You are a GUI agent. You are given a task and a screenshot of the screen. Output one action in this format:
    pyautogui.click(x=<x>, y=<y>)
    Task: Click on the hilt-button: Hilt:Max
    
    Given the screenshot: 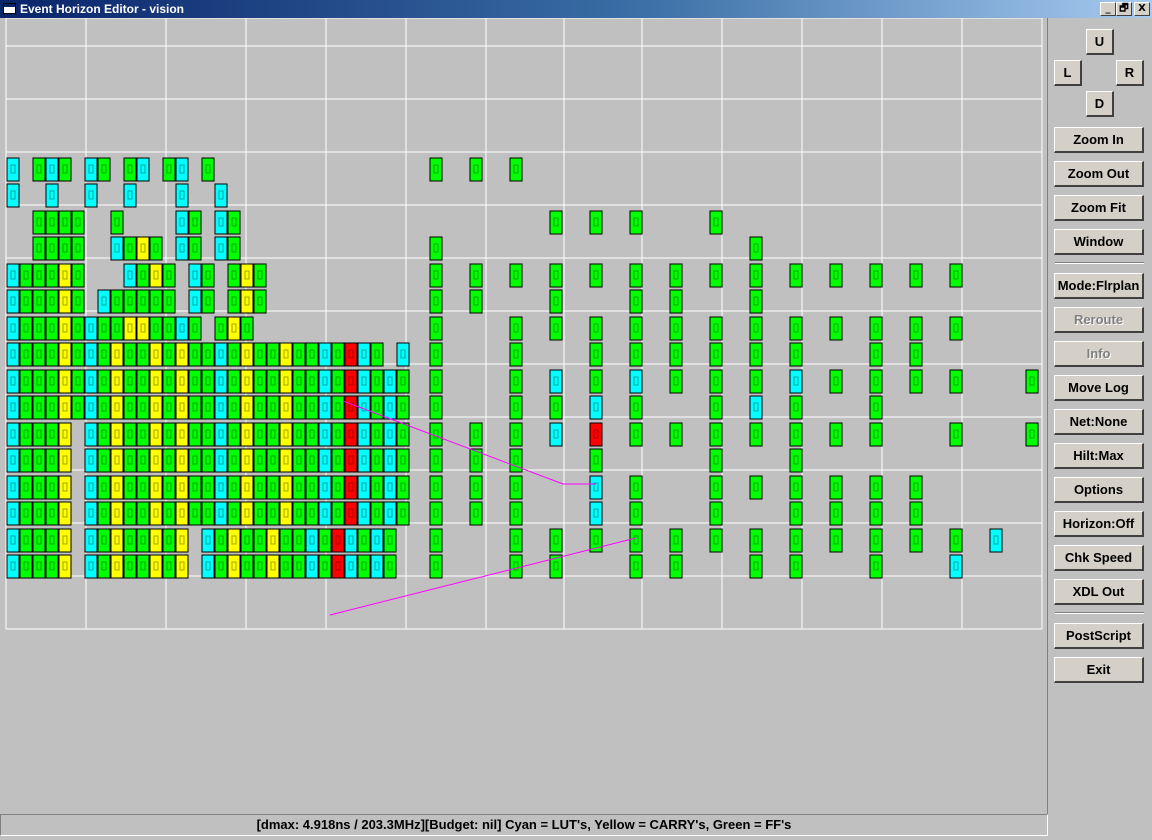 What is the action you would take?
    pyautogui.click(x=1099, y=456)
    